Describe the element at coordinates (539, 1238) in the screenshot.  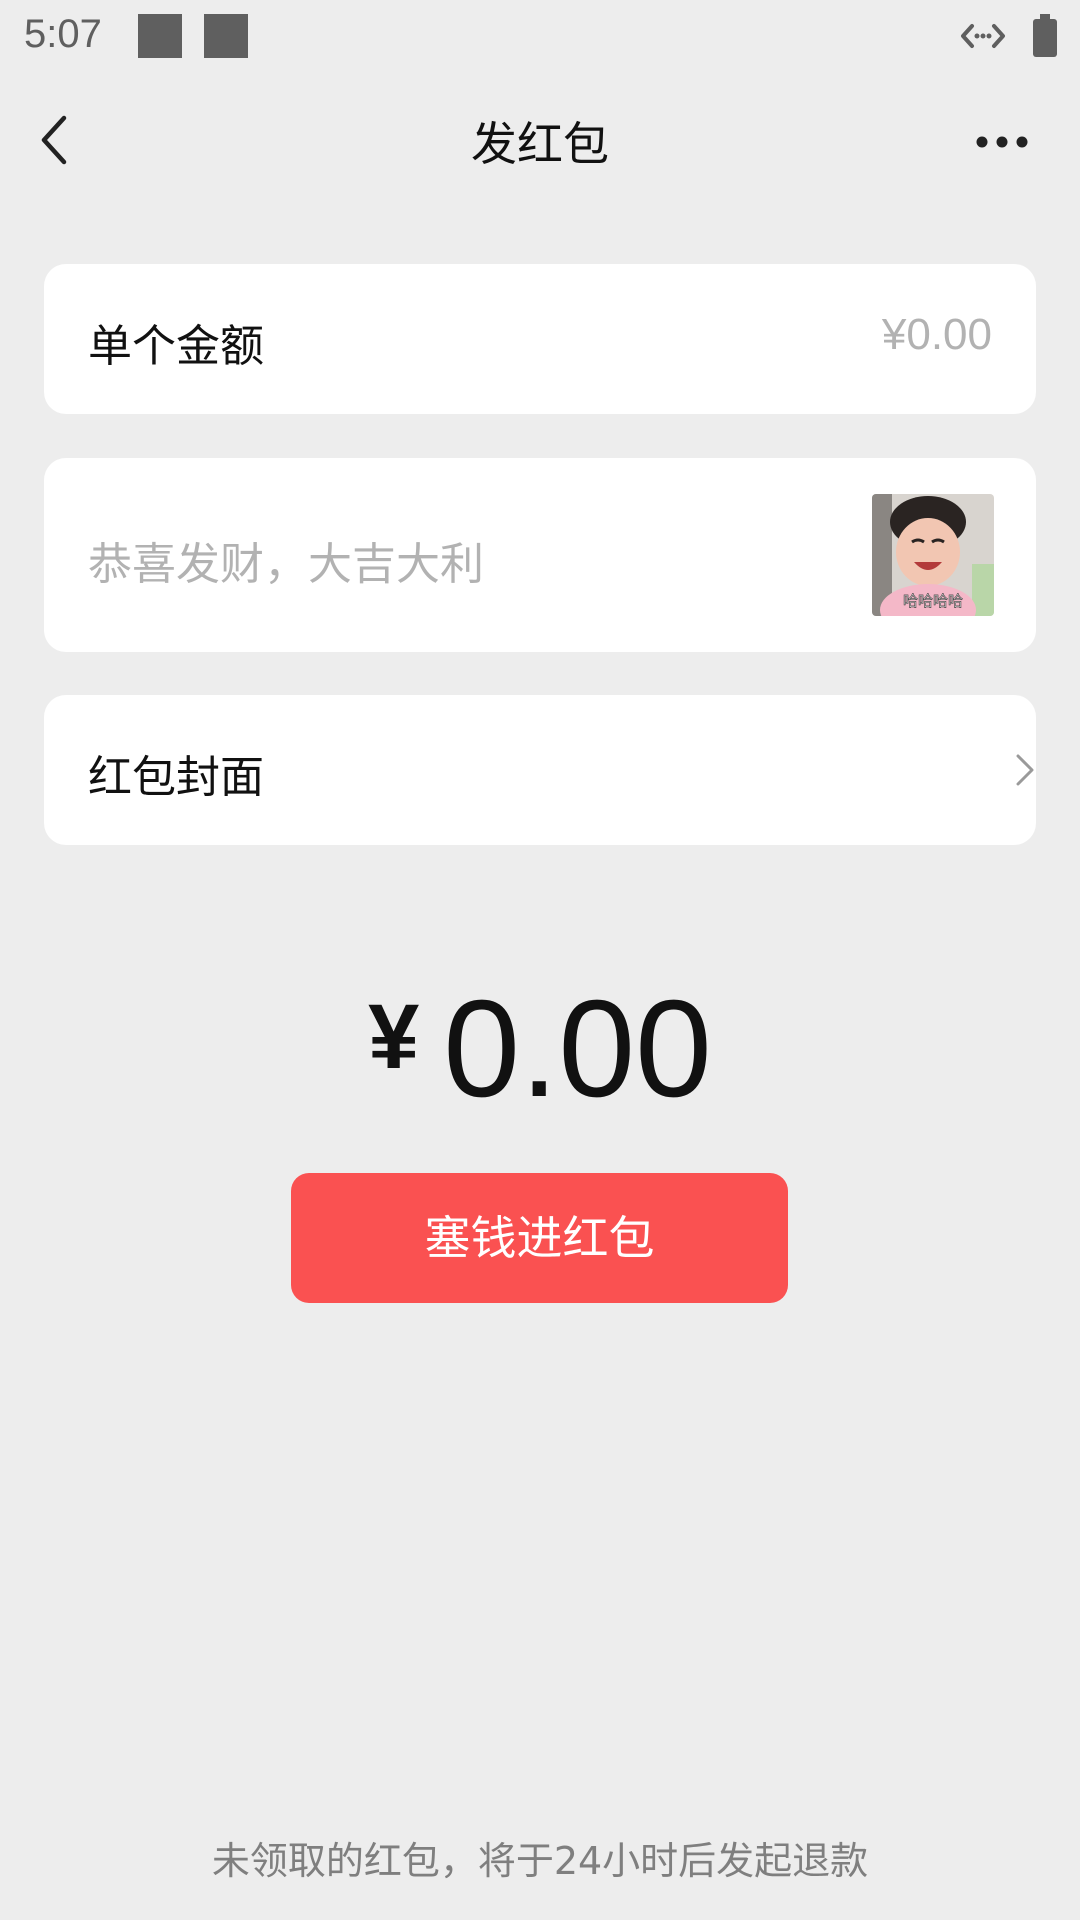
I see `send-red-packet-button: 塞钱进红包` at that location.